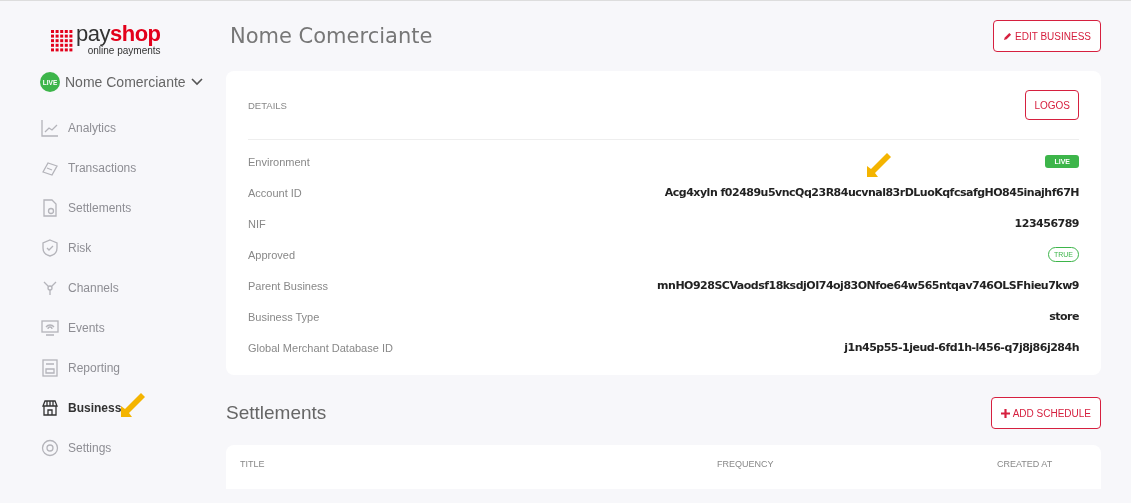 The image size is (1131, 503). What do you see at coordinates (128, 368) in the screenshot?
I see `sidebar-item: Reporting` at bounding box center [128, 368].